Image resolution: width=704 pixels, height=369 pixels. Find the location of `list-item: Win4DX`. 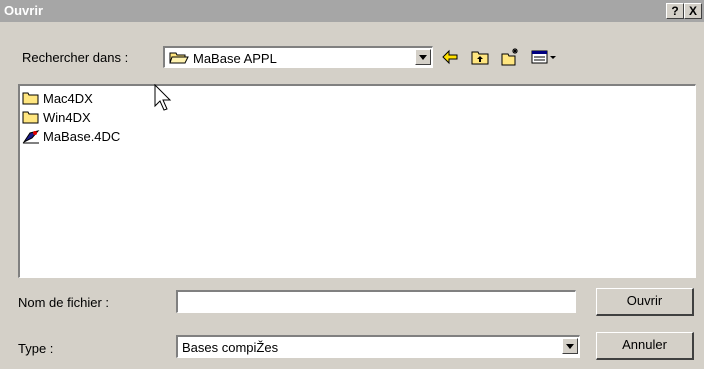

list-item: Win4DX is located at coordinates (56, 117).